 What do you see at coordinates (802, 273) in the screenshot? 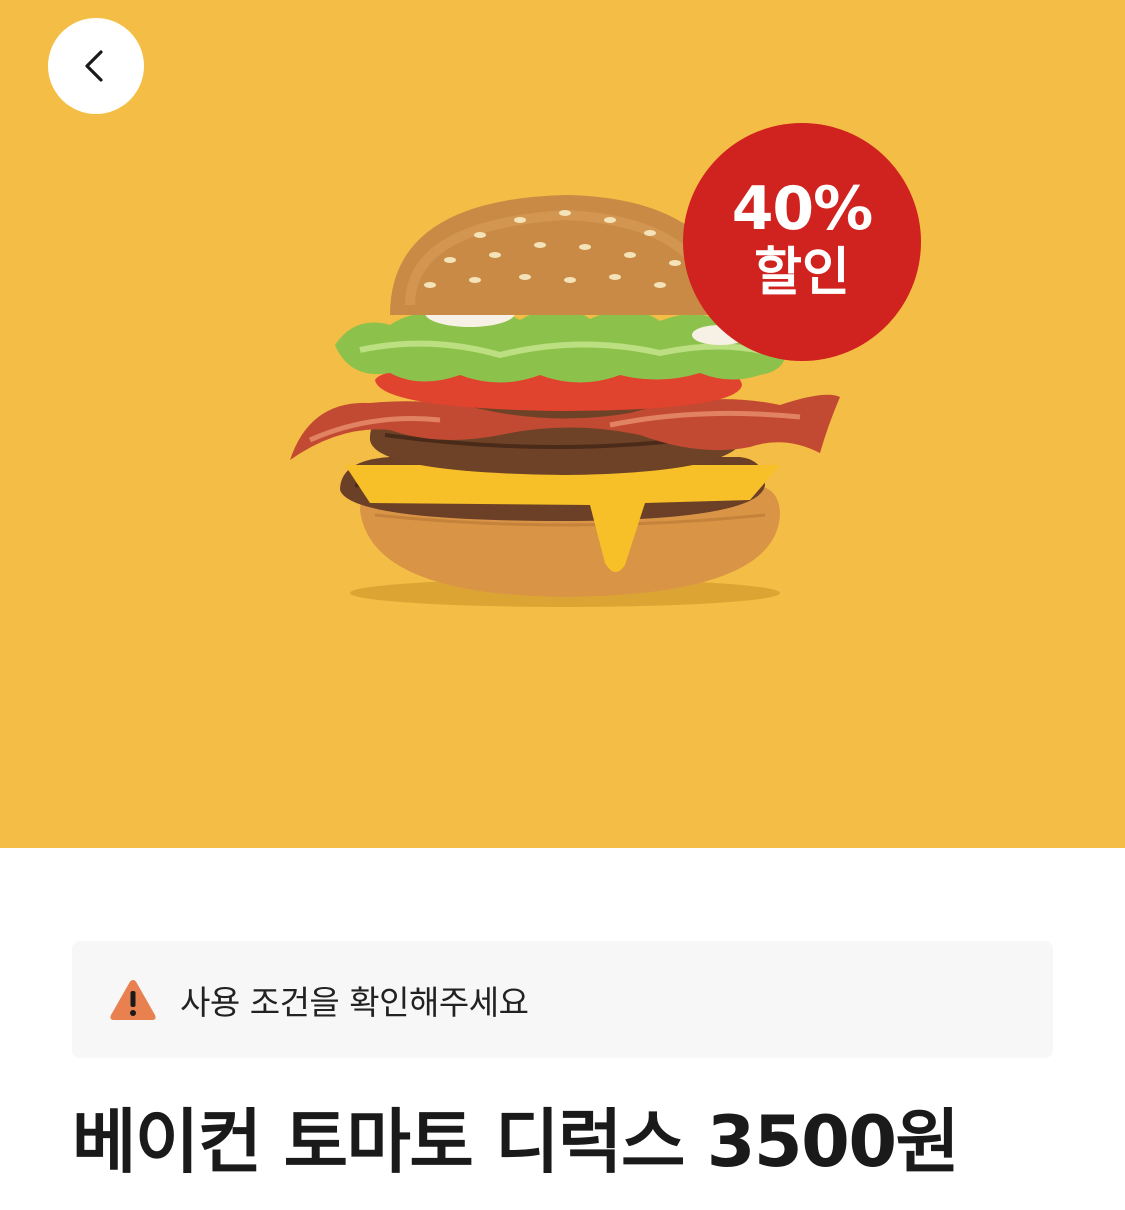
I see `discount-label: 할인` at bounding box center [802, 273].